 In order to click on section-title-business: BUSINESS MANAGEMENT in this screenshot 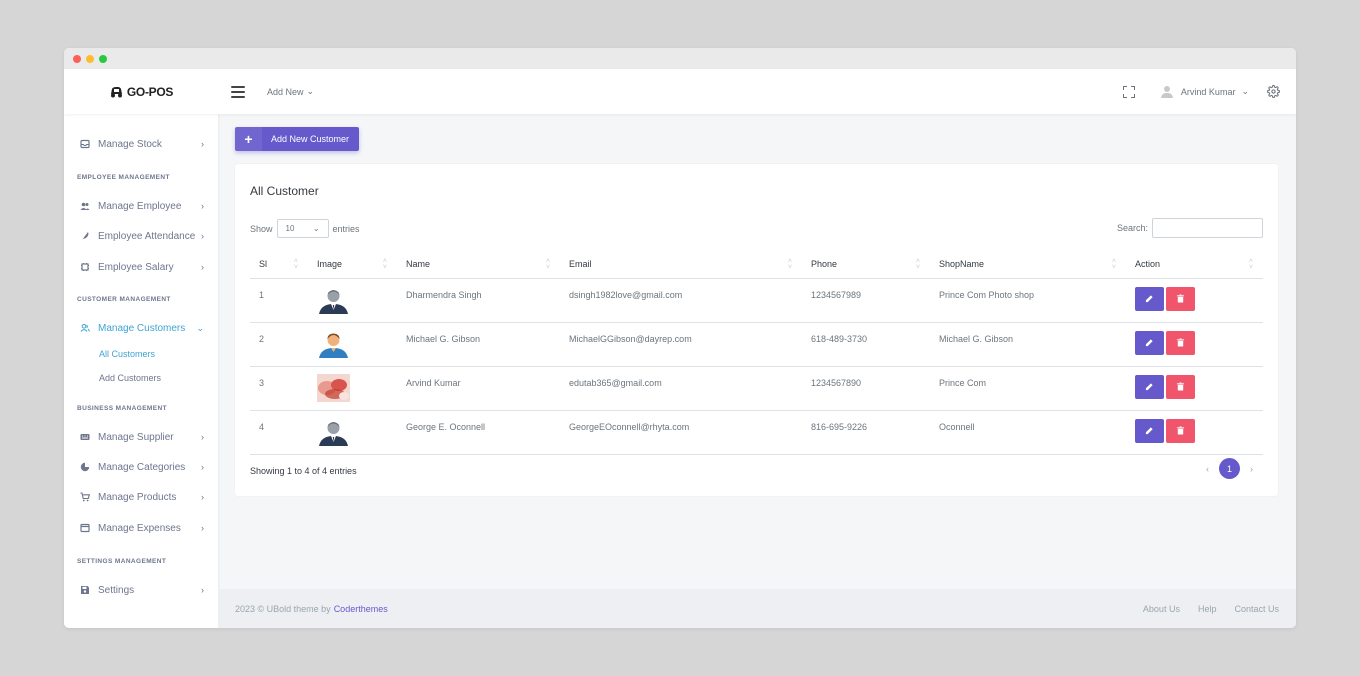, I will do `click(122, 408)`.